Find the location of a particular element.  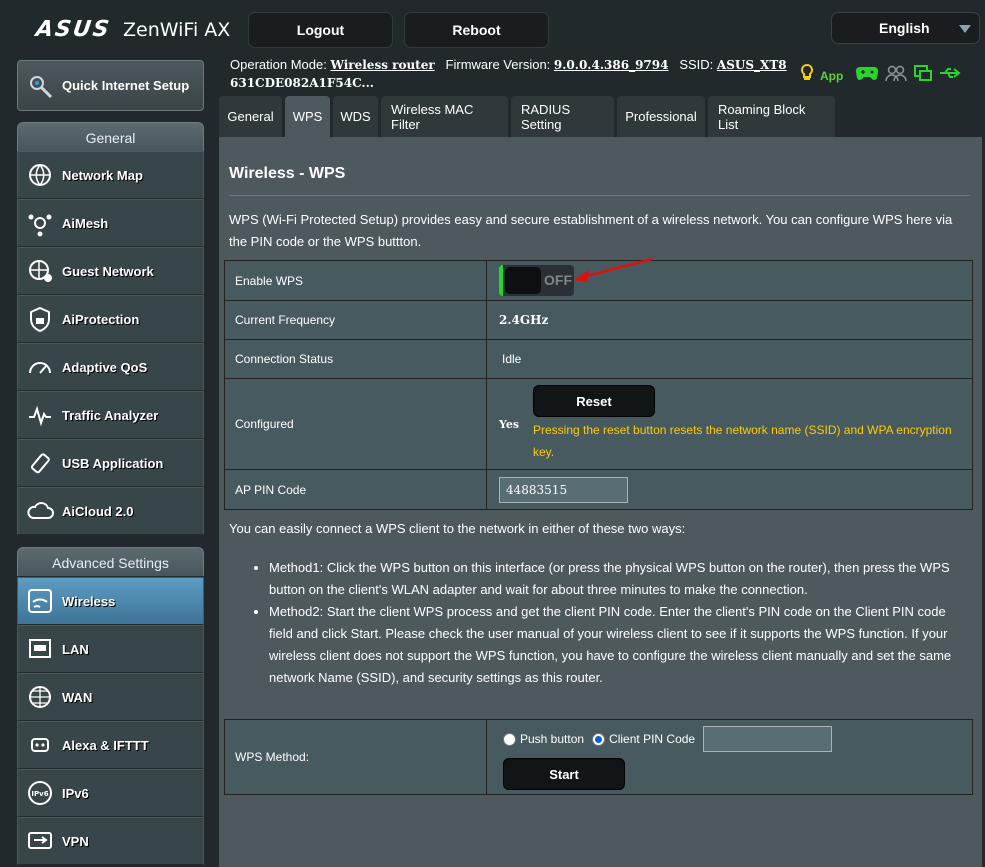

sidebar-item-aicloud: AiCloud 2.0 is located at coordinates (110, 511).